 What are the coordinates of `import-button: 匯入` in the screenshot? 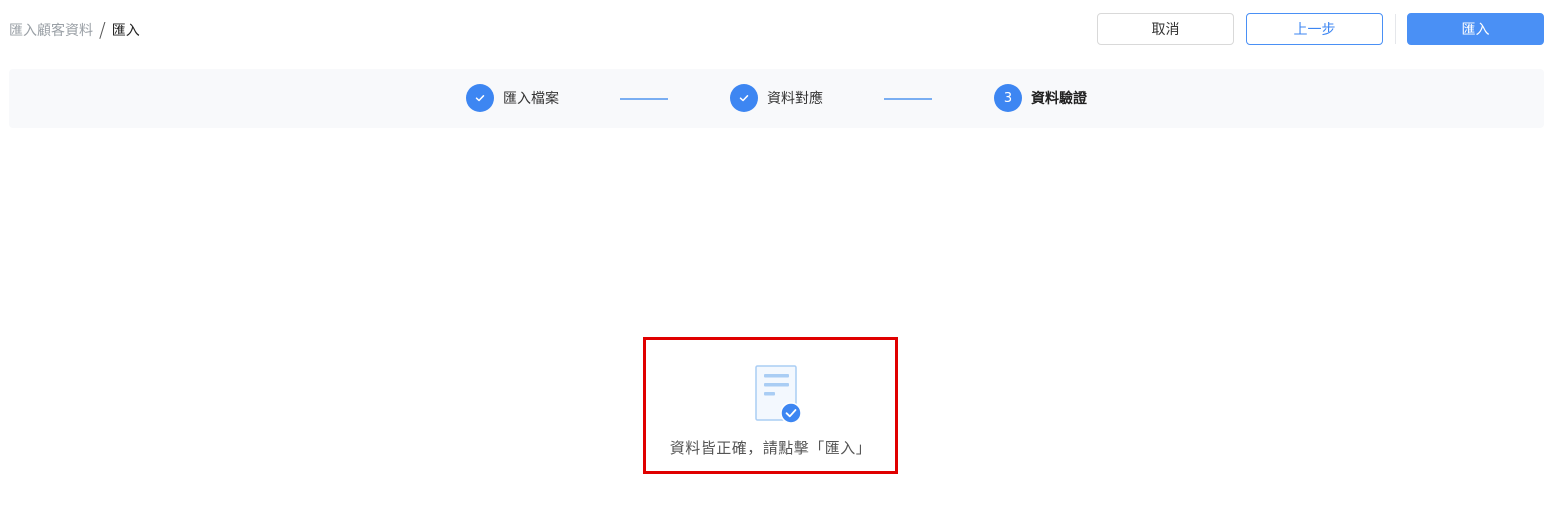 It's located at (1475, 29).